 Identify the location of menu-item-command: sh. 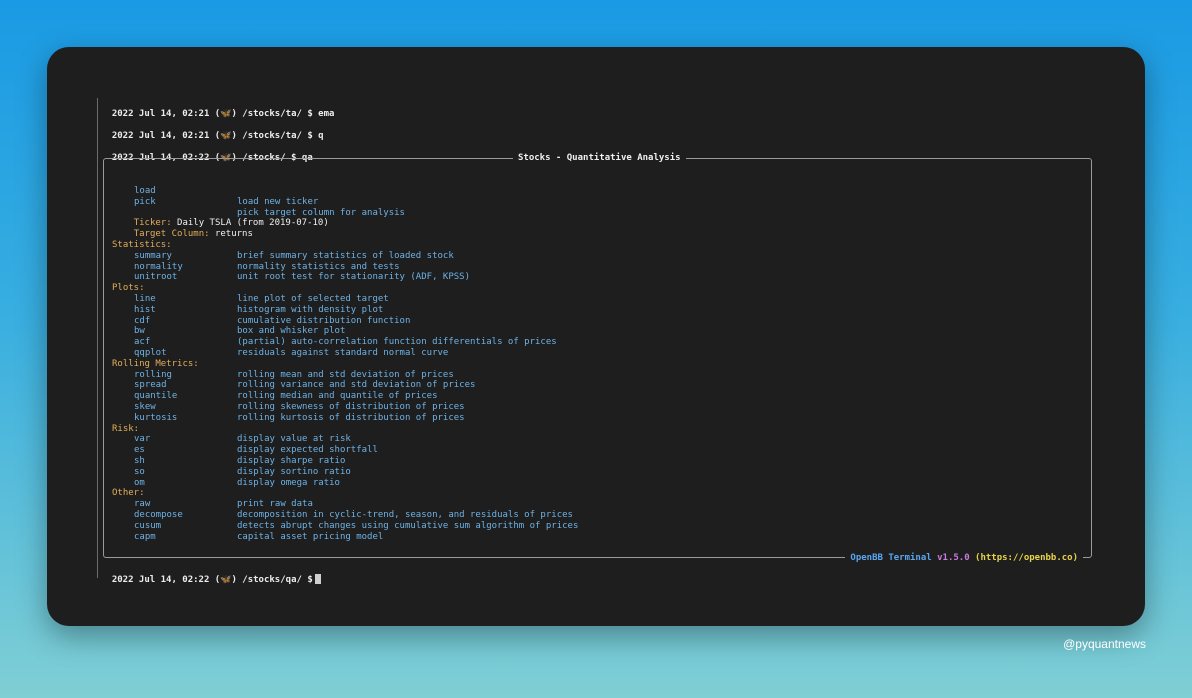
(139, 461).